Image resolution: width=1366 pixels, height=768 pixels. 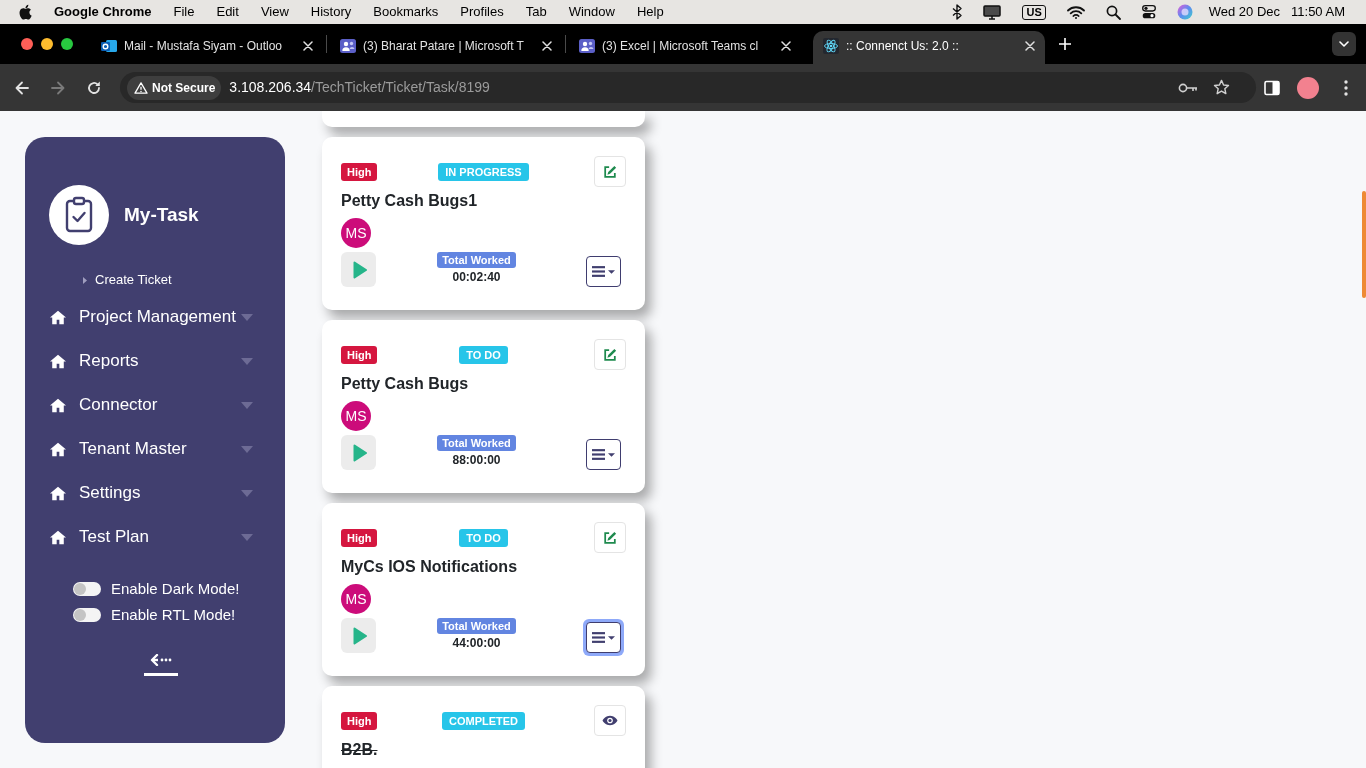 I want to click on view-button, so click(x=610, y=720).